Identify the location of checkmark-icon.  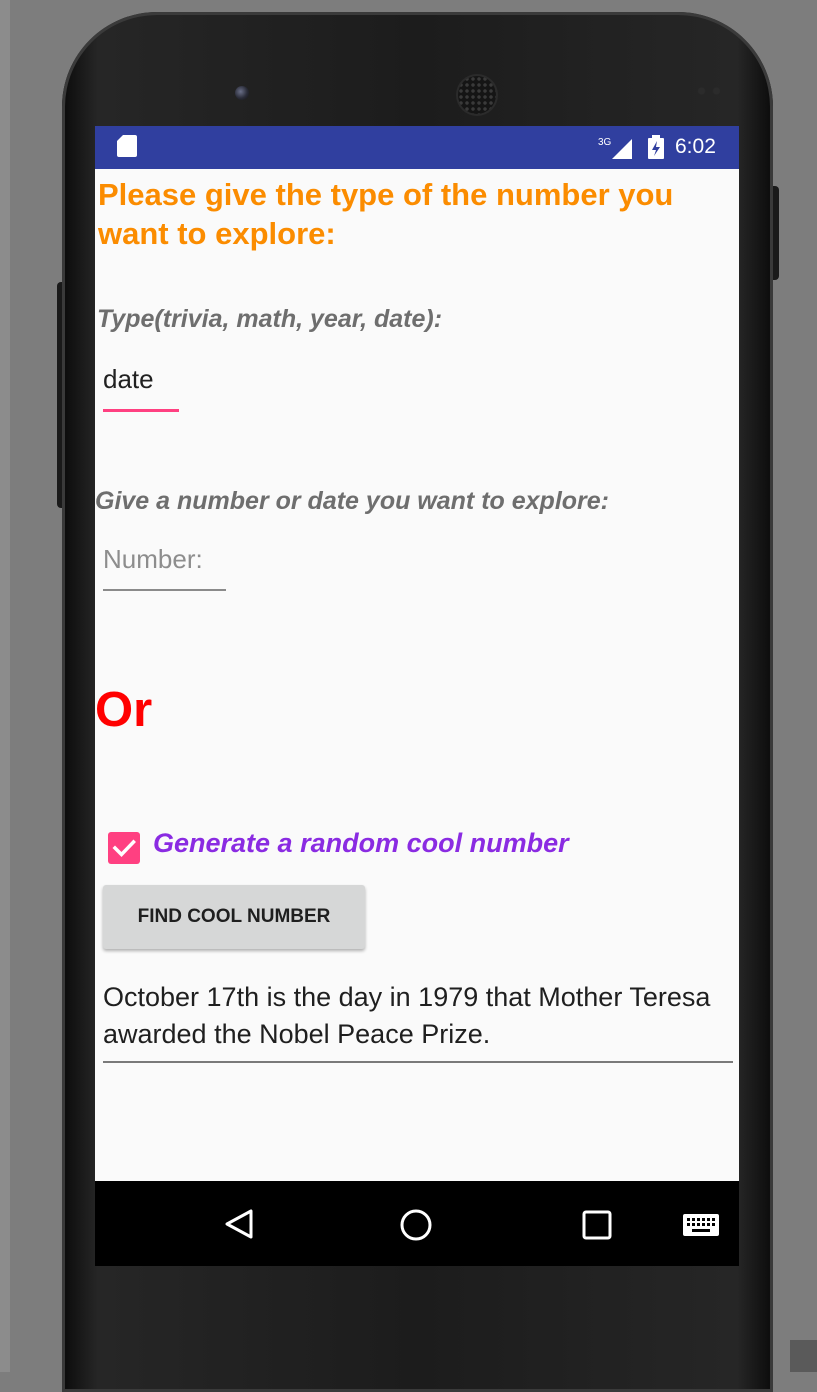
(124, 848).